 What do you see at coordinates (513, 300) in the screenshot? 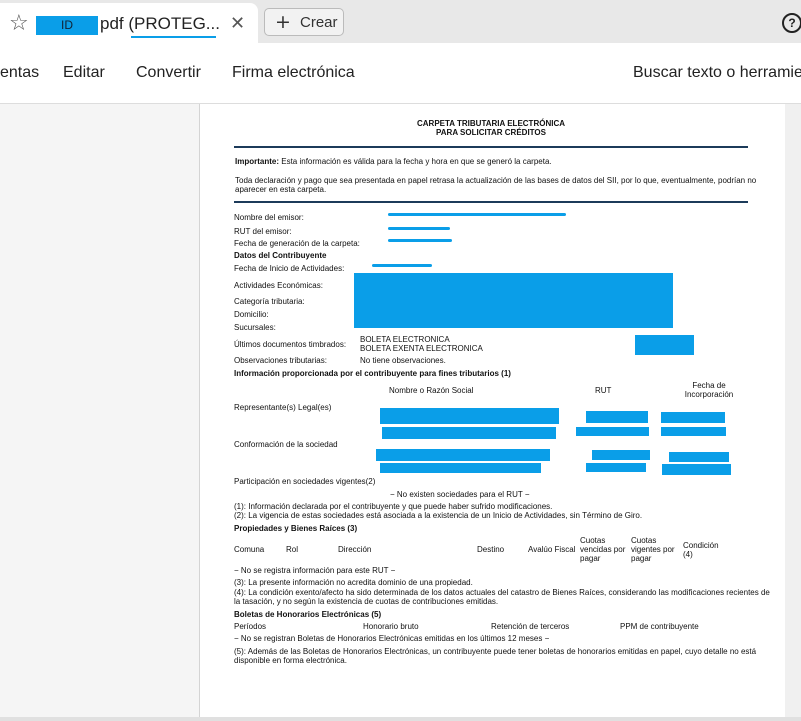
I see `redacted-contribuyente-block` at bounding box center [513, 300].